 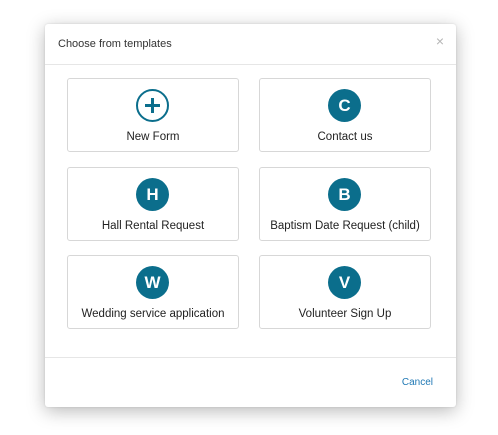 I want to click on template-card-contact-us: C Contact us, so click(x=345, y=115).